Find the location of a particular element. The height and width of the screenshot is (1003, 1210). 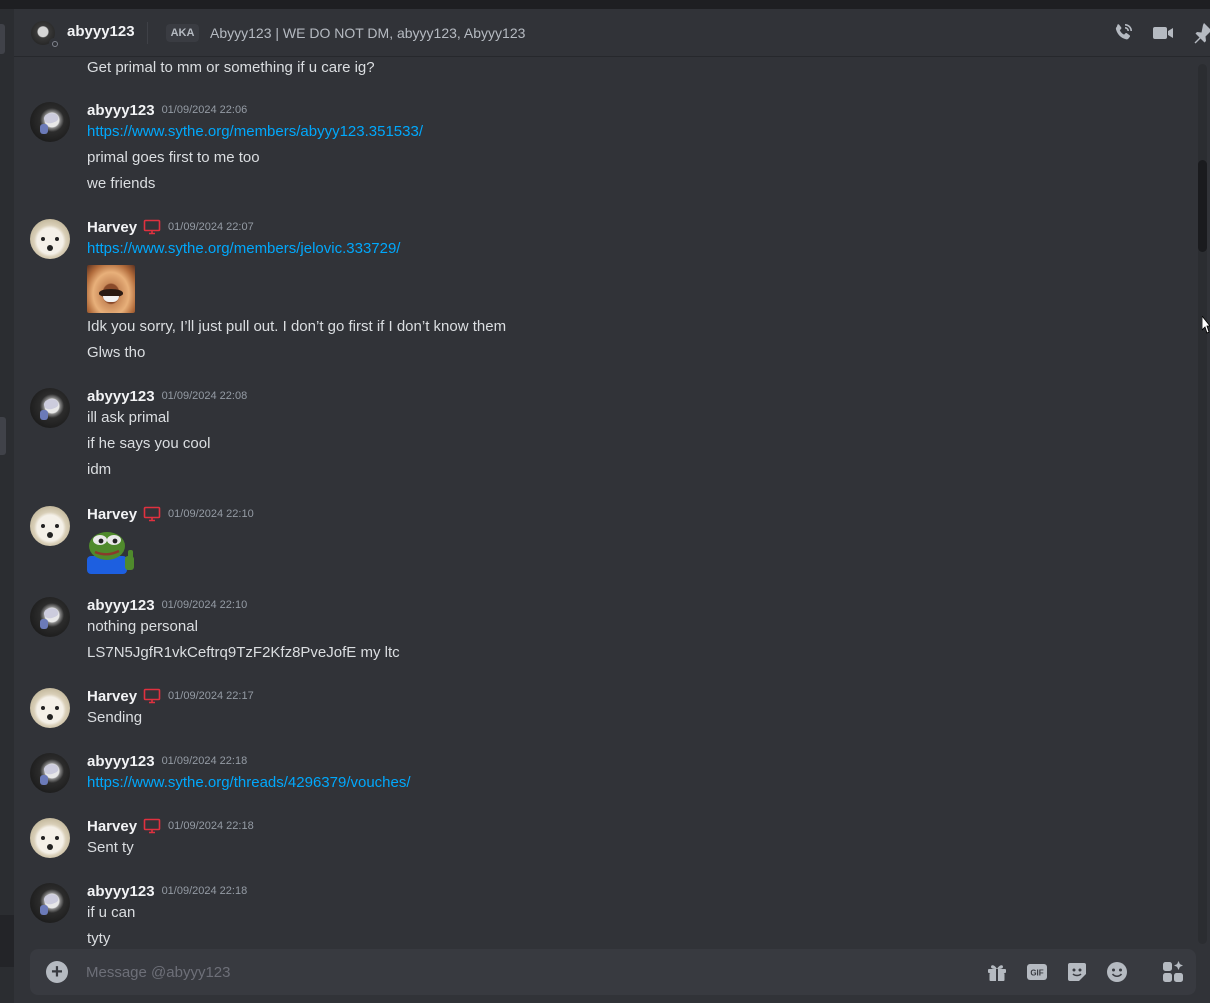

timestamp: 01/09/2024 22:06 is located at coordinates (204, 110).